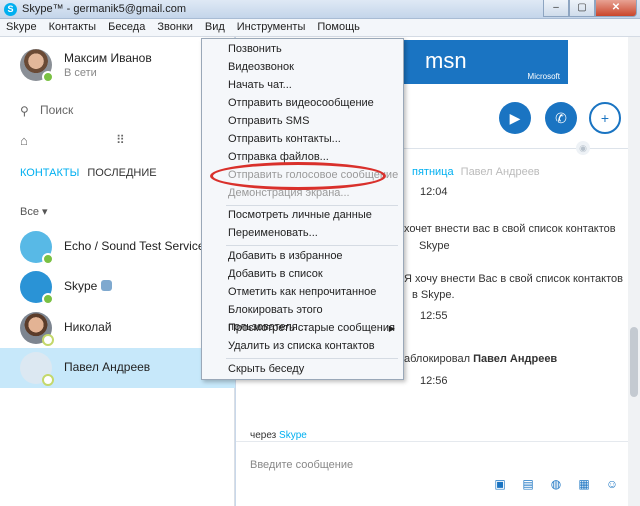  I want to click on menu-item-send-video-message: Отправить видеосообщение, so click(302, 103).